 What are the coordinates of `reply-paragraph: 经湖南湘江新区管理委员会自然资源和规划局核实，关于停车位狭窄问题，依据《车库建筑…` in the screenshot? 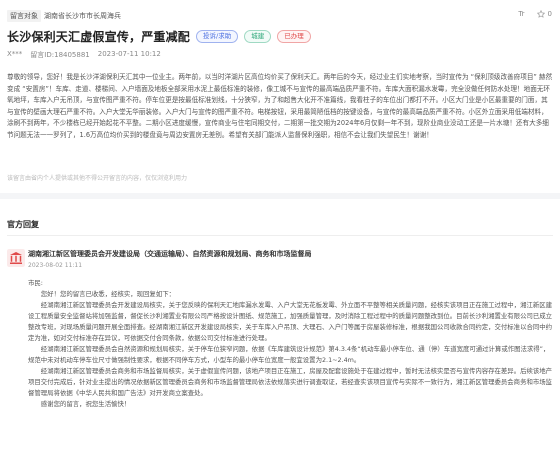 It's located at (289, 354).